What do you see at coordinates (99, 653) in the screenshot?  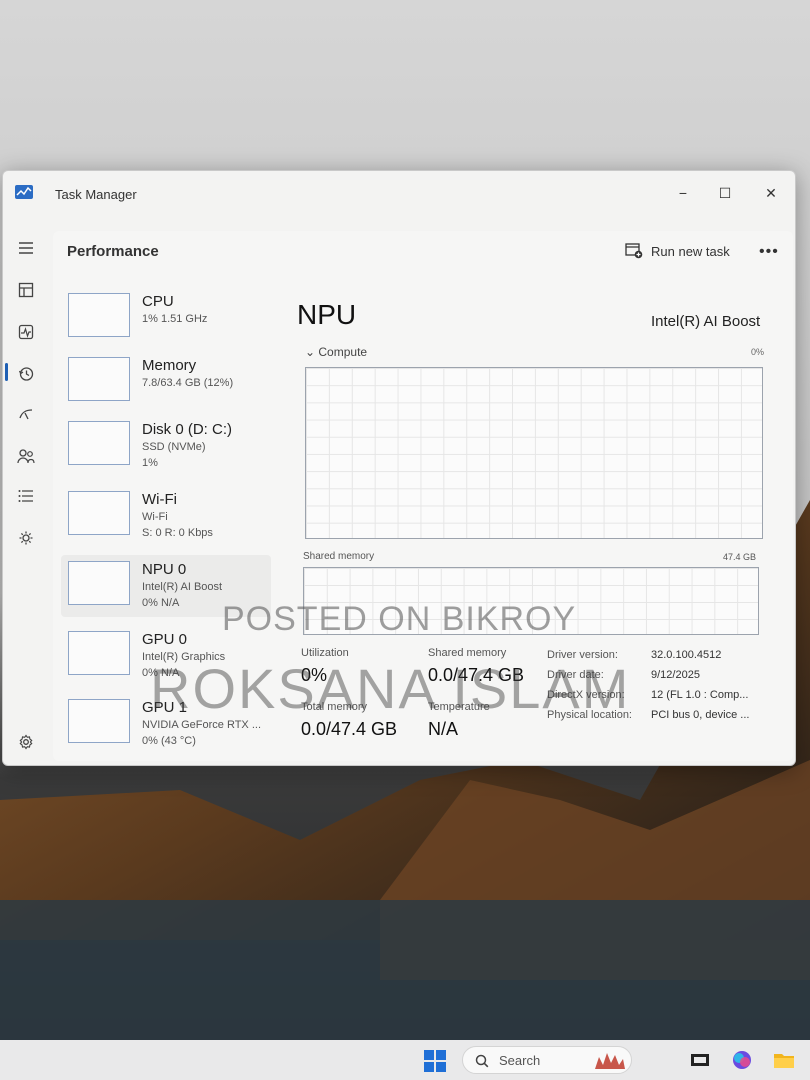 I see `gpu0-thumbnail-graph` at bounding box center [99, 653].